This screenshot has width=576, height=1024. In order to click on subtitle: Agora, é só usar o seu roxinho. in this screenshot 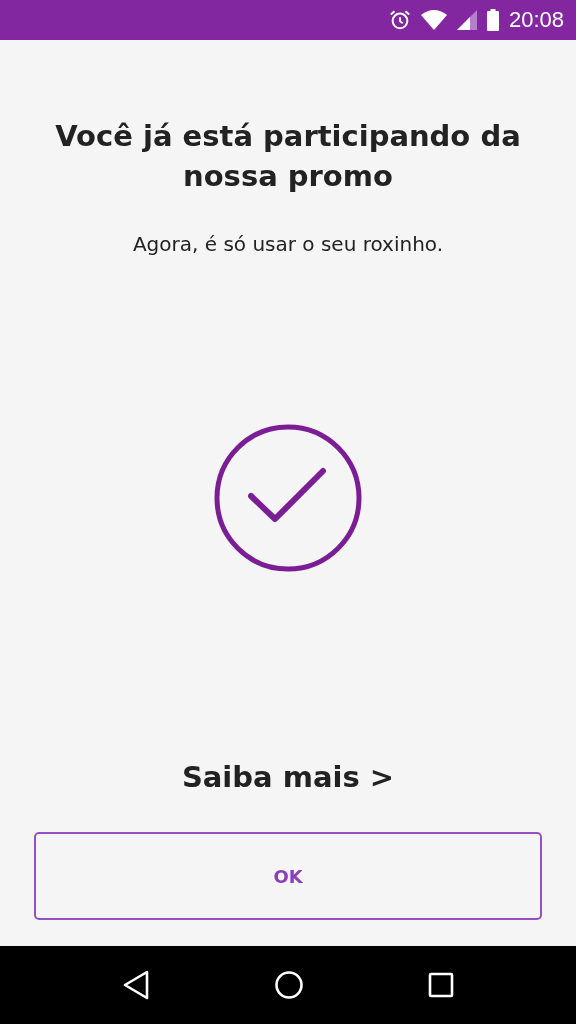, I will do `click(288, 244)`.